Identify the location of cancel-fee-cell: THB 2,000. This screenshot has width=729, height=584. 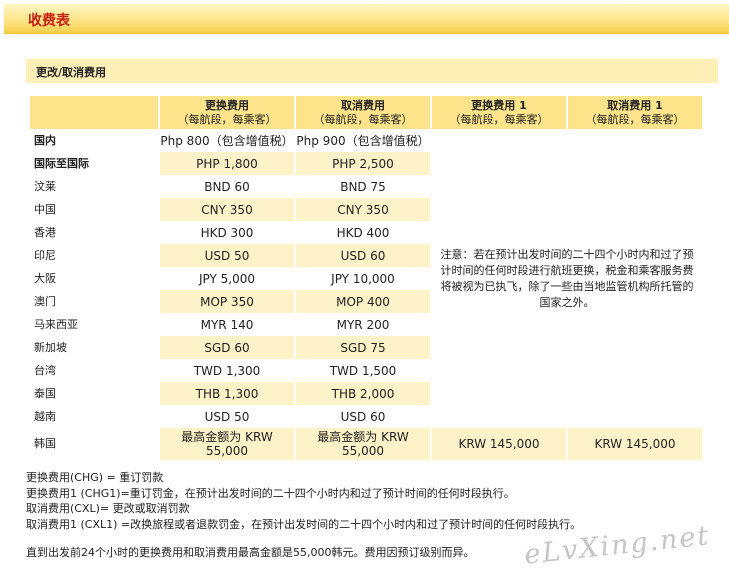
(363, 393).